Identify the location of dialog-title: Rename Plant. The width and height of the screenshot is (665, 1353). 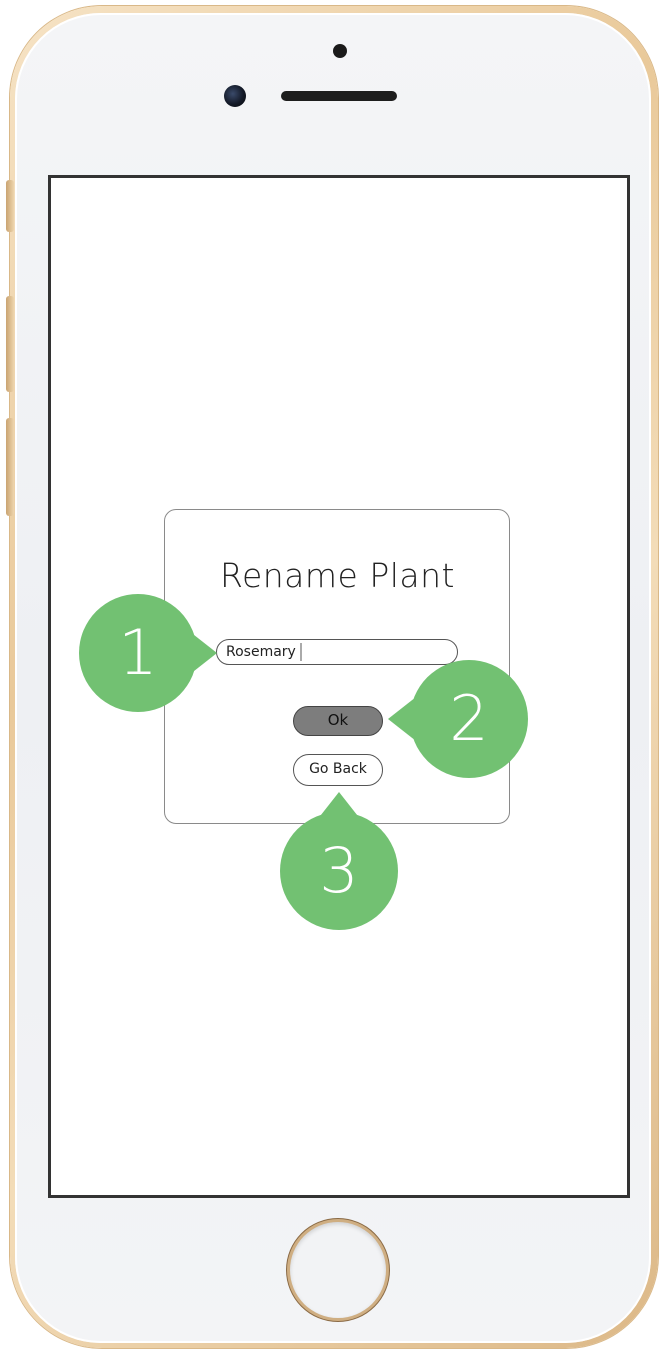
(337, 575).